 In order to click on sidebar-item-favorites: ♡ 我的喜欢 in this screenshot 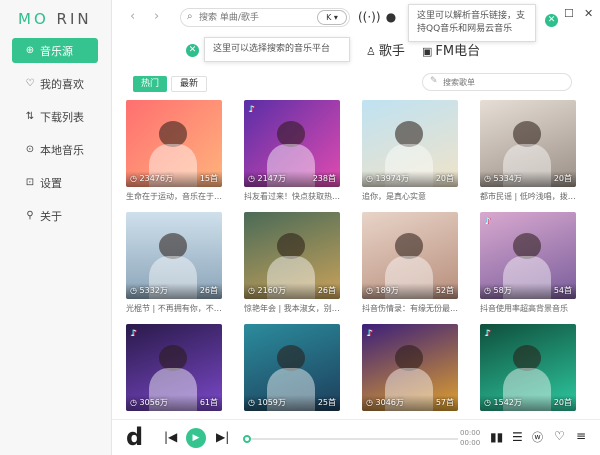, I will do `click(55, 83)`.